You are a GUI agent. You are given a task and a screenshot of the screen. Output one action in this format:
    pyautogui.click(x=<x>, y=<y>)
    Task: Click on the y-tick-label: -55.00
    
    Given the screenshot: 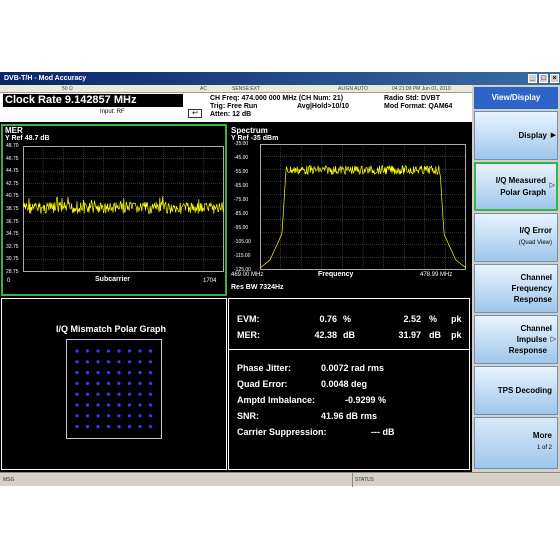 What is the action you would take?
    pyautogui.click(x=241, y=172)
    